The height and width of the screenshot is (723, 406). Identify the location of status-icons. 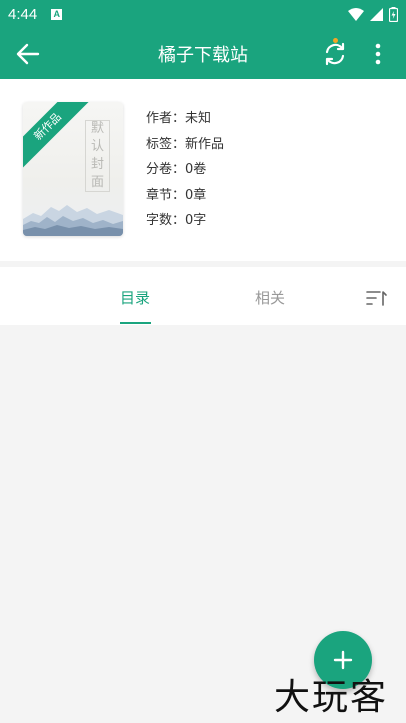
(373, 14).